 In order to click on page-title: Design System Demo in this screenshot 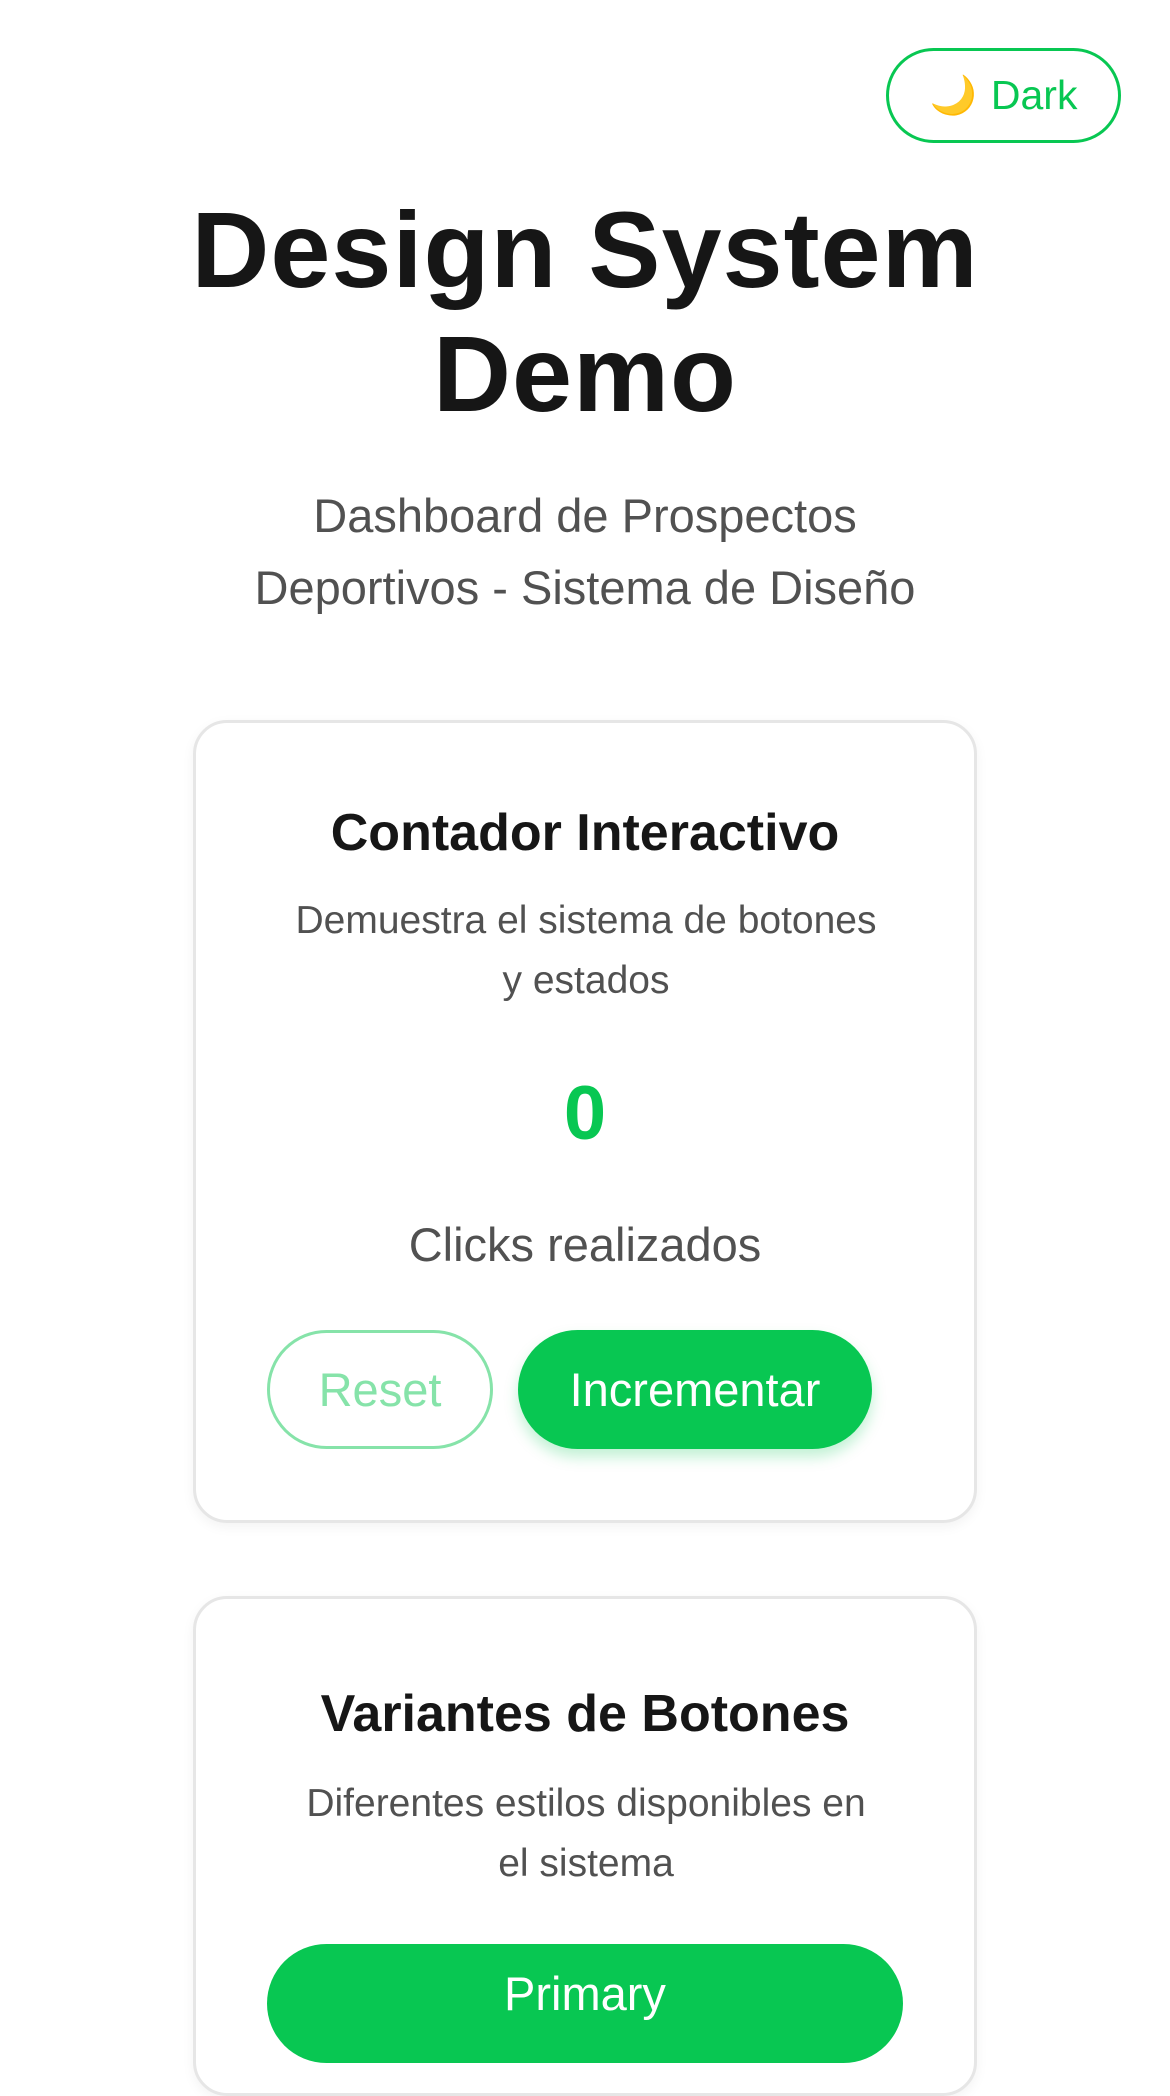, I will do `click(585, 312)`.